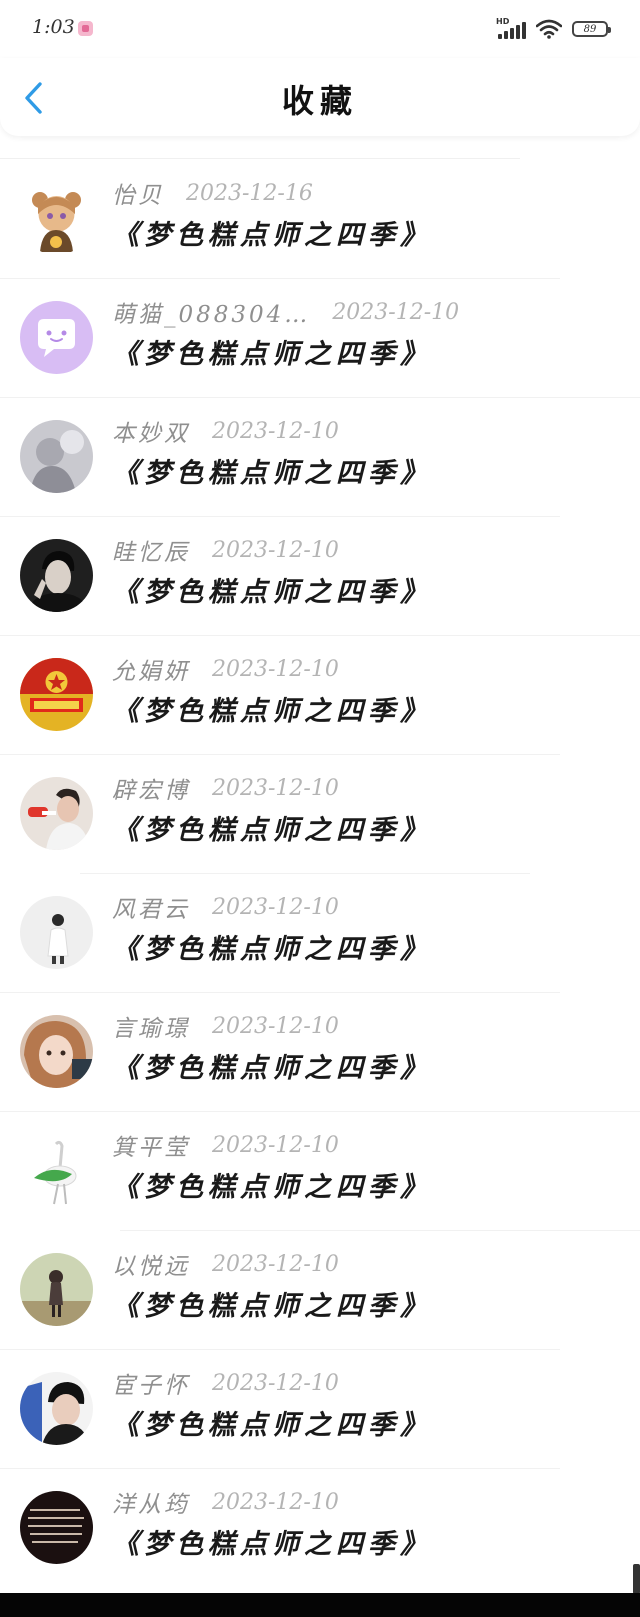  What do you see at coordinates (320, 29) in the screenshot?
I see `status-bar: 1:03 HD 89` at bounding box center [320, 29].